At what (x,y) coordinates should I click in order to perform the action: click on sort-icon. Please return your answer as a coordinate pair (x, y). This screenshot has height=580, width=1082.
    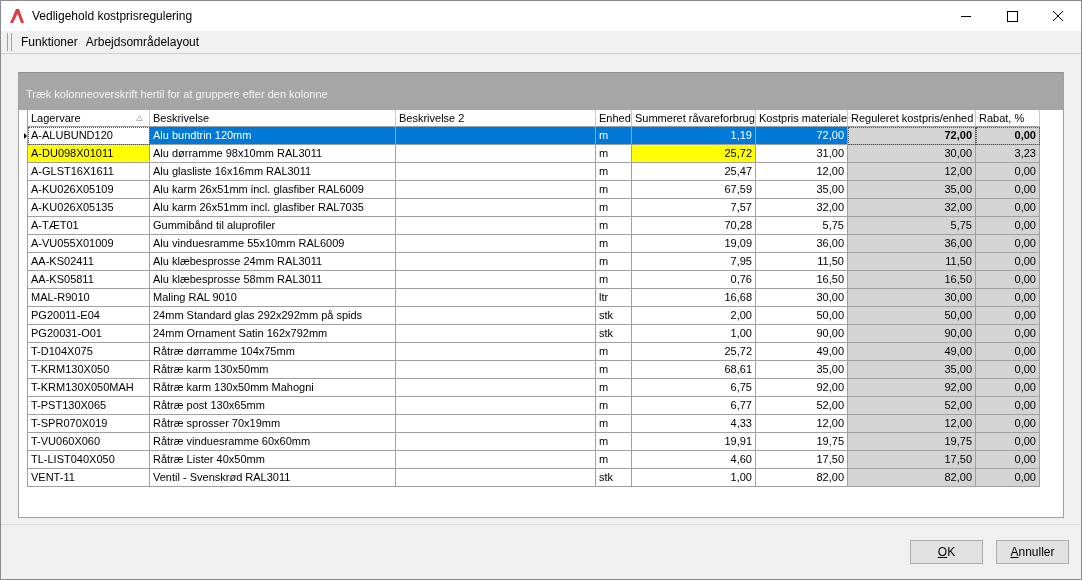
    Looking at the image, I should click on (139, 117).